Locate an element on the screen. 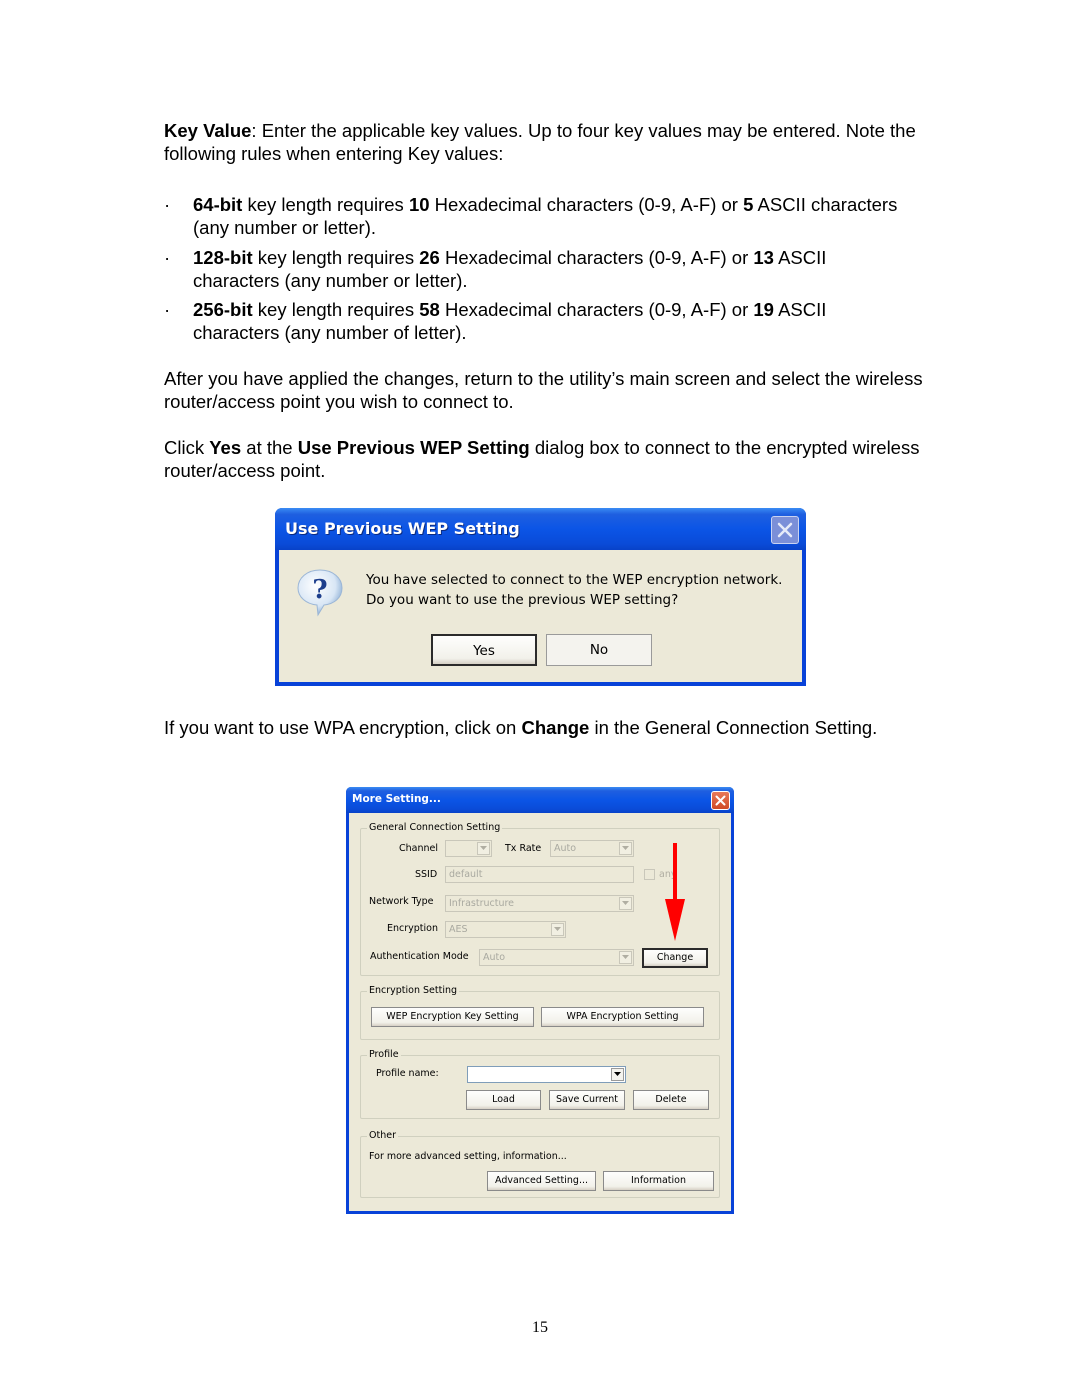 This screenshot has height=1397, width=1080. yes-button: Yes is located at coordinates (484, 650).